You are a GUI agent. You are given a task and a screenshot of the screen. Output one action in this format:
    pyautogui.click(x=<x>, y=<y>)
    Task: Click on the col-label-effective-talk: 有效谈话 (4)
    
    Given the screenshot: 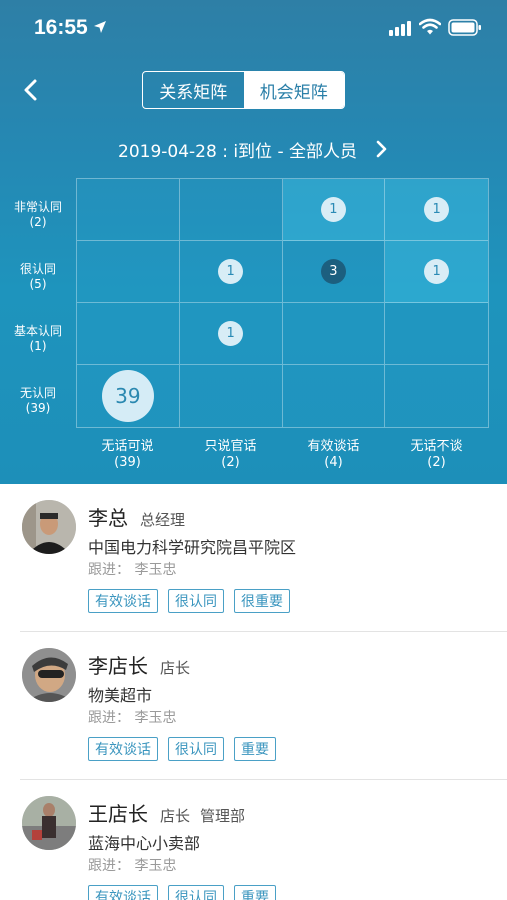 What is the action you would take?
    pyautogui.click(x=333, y=454)
    